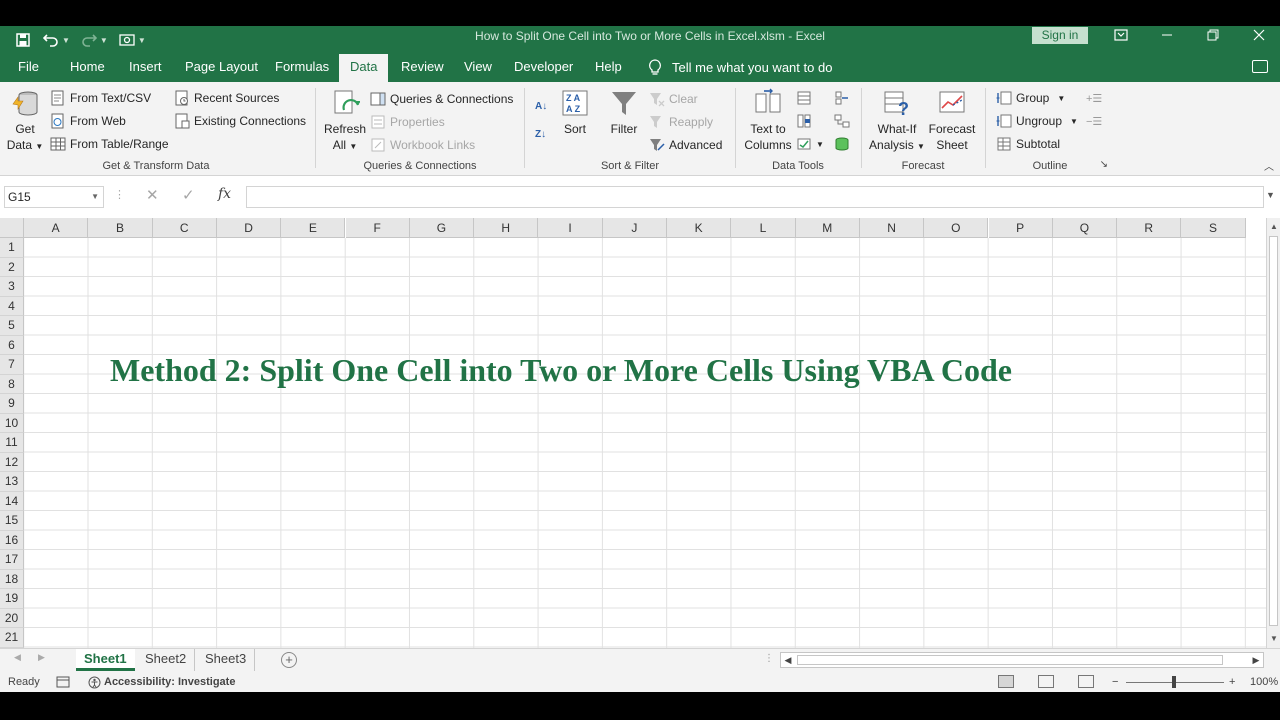 Image resolution: width=1280 pixels, height=720 pixels. Describe the element at coordinates (673, 99) in the screenshot. I see `clear-filter-button: Clear` at that location.